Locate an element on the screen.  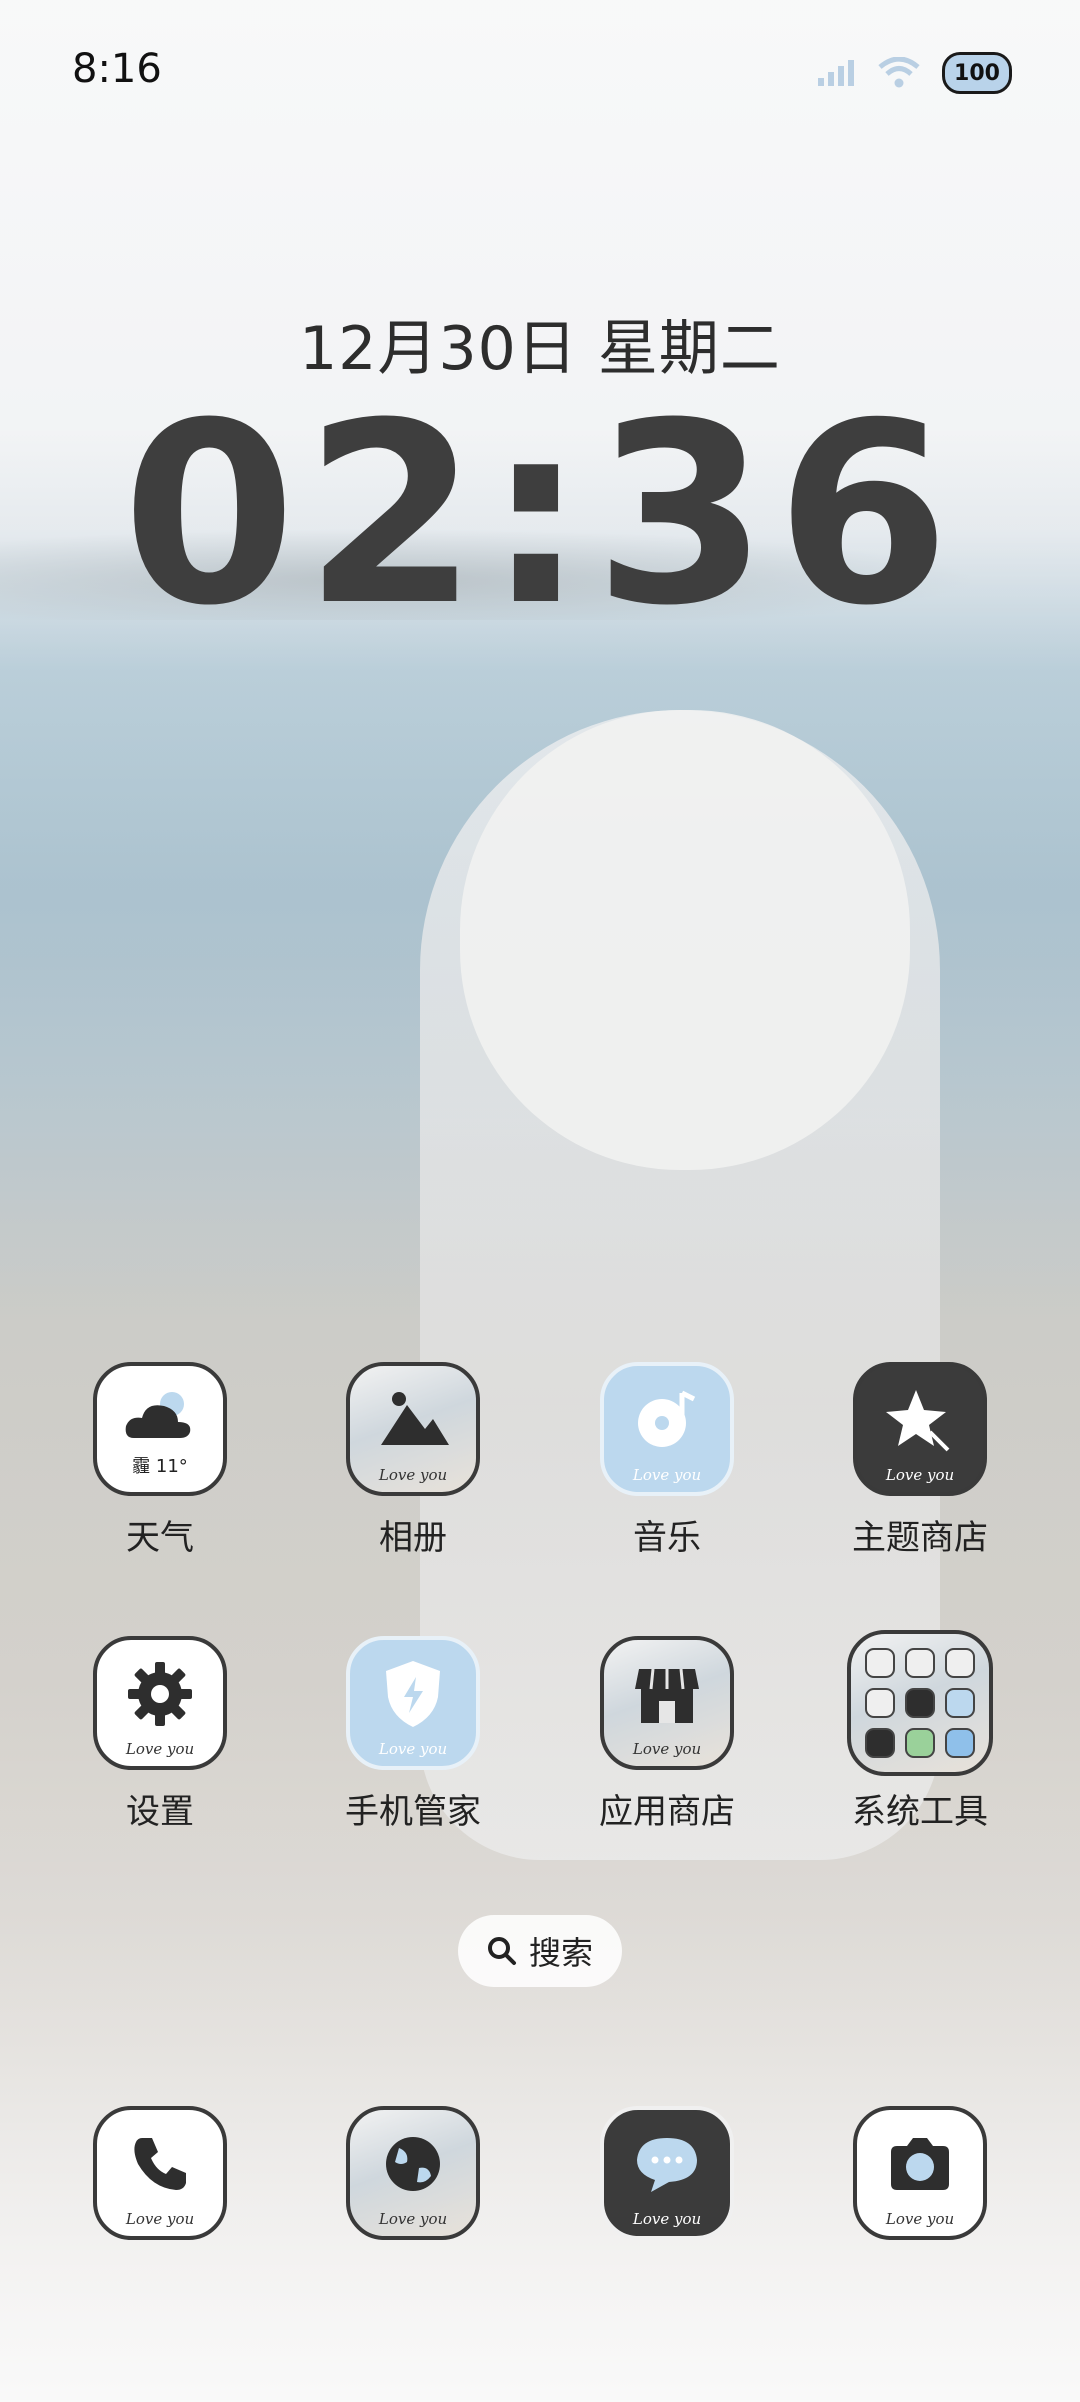
app-phone-manager: Love you 手机管家 is located at coordinates (413, 1734).